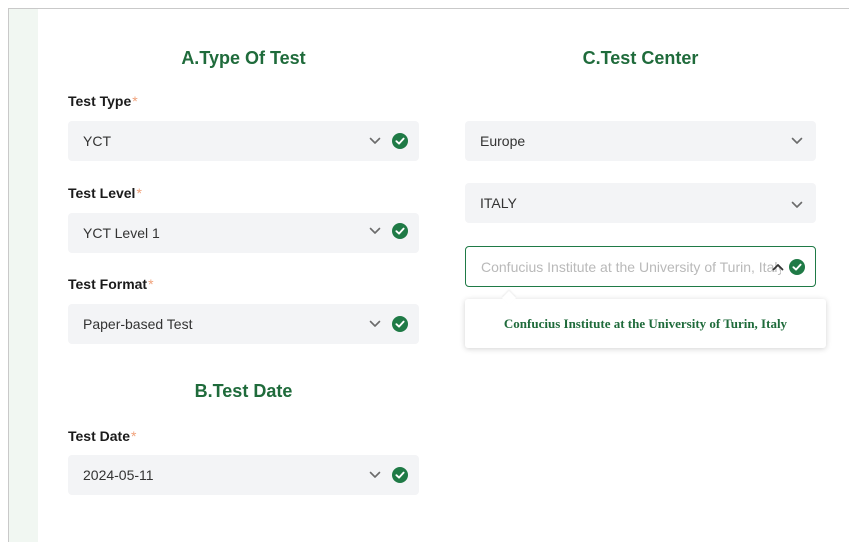 The height and width of the screenshot is (542, 849). I want to click on test-format-select: Paper-based Test, so click(243, 324).